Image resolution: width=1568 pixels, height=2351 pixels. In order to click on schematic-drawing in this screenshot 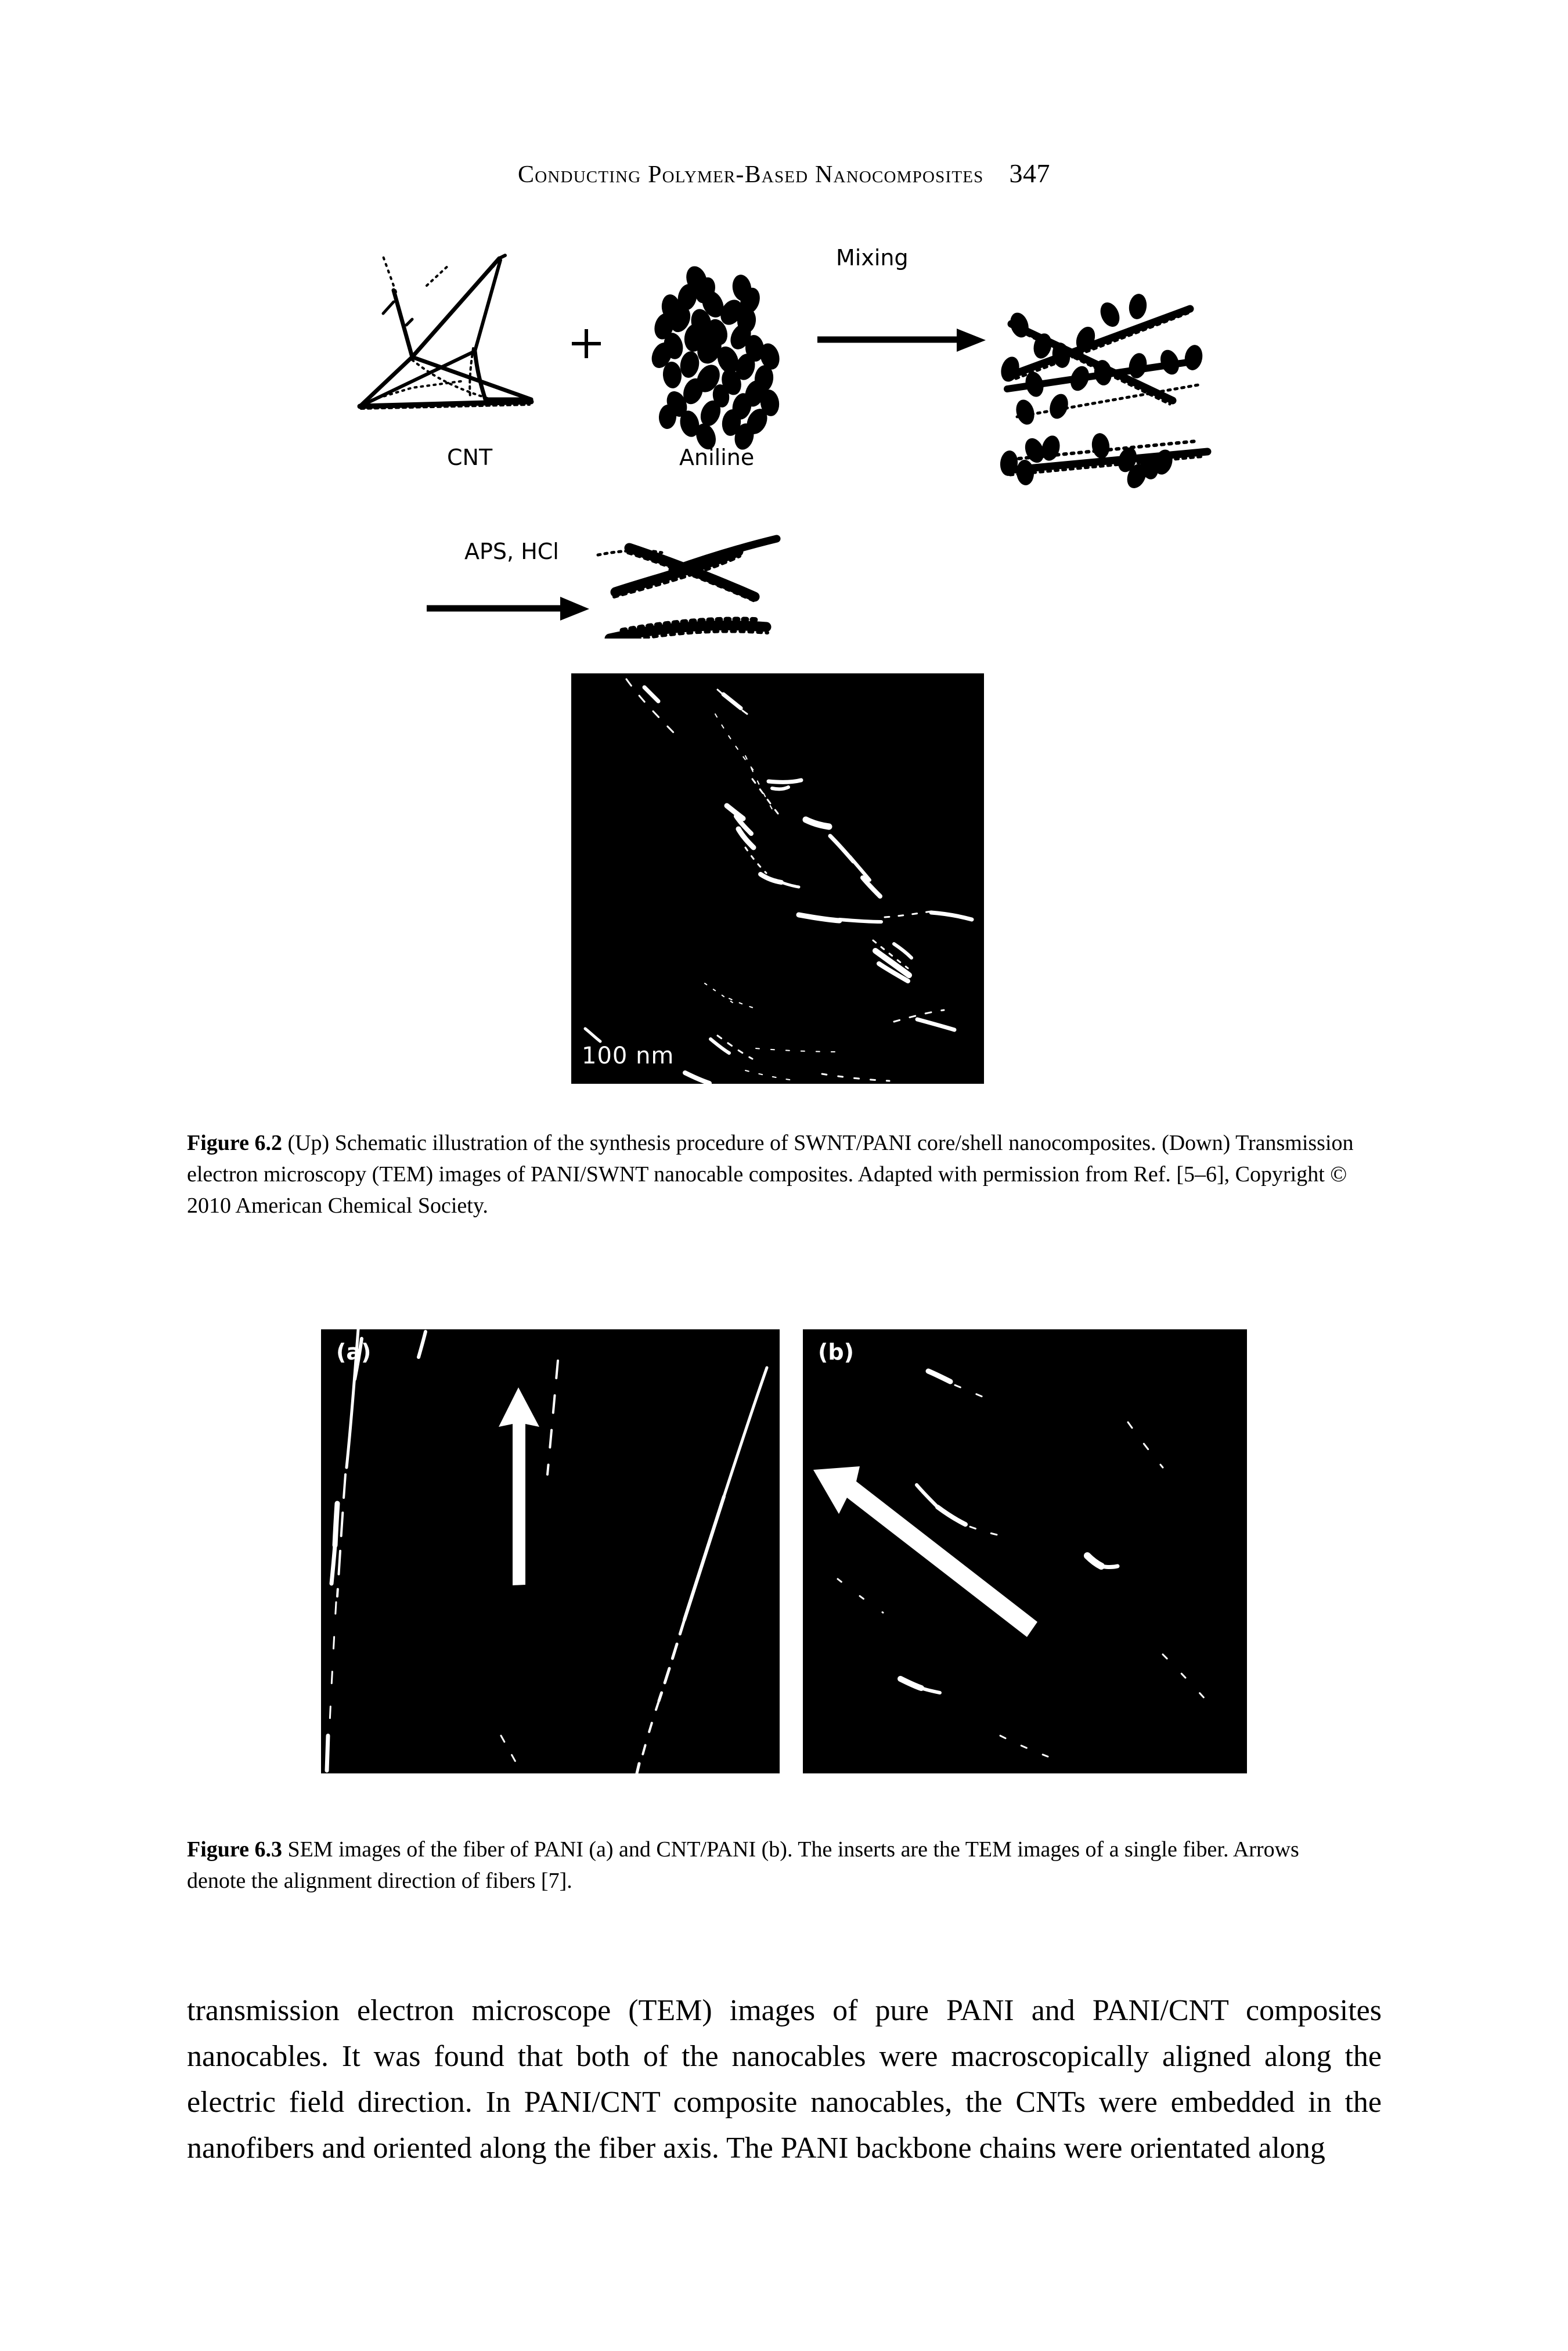, I will do `click(784, 446)`.